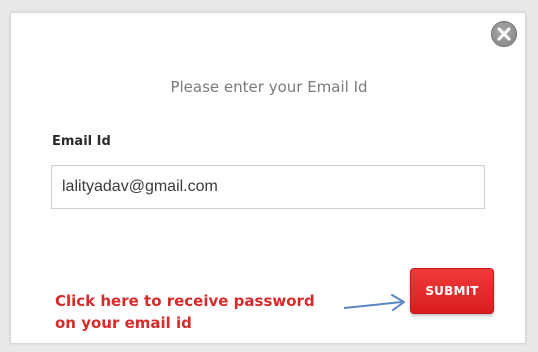  I want to click on annotation-line-1: Click here to receive password, so click(185, 301).